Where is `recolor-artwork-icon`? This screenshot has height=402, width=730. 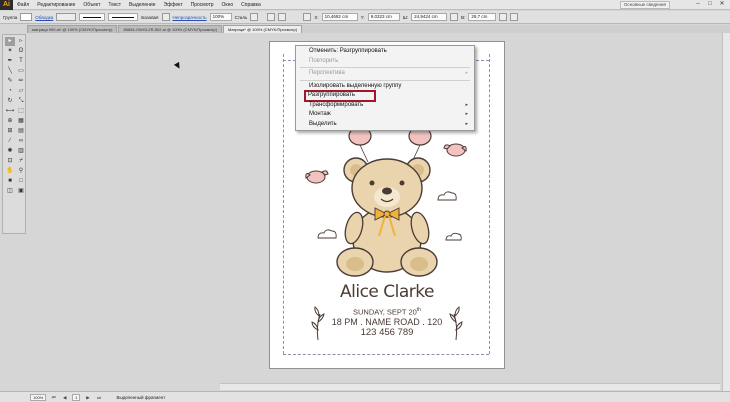 recolor-artwork-icon is located at coordinates (271, 17).